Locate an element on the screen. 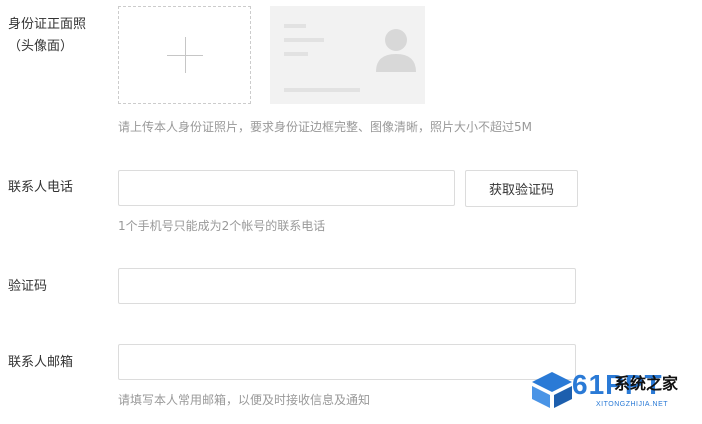 The image size is (702, 424). id-front-label-line1: 身份证正面照 is located at coordinates (47, 24).